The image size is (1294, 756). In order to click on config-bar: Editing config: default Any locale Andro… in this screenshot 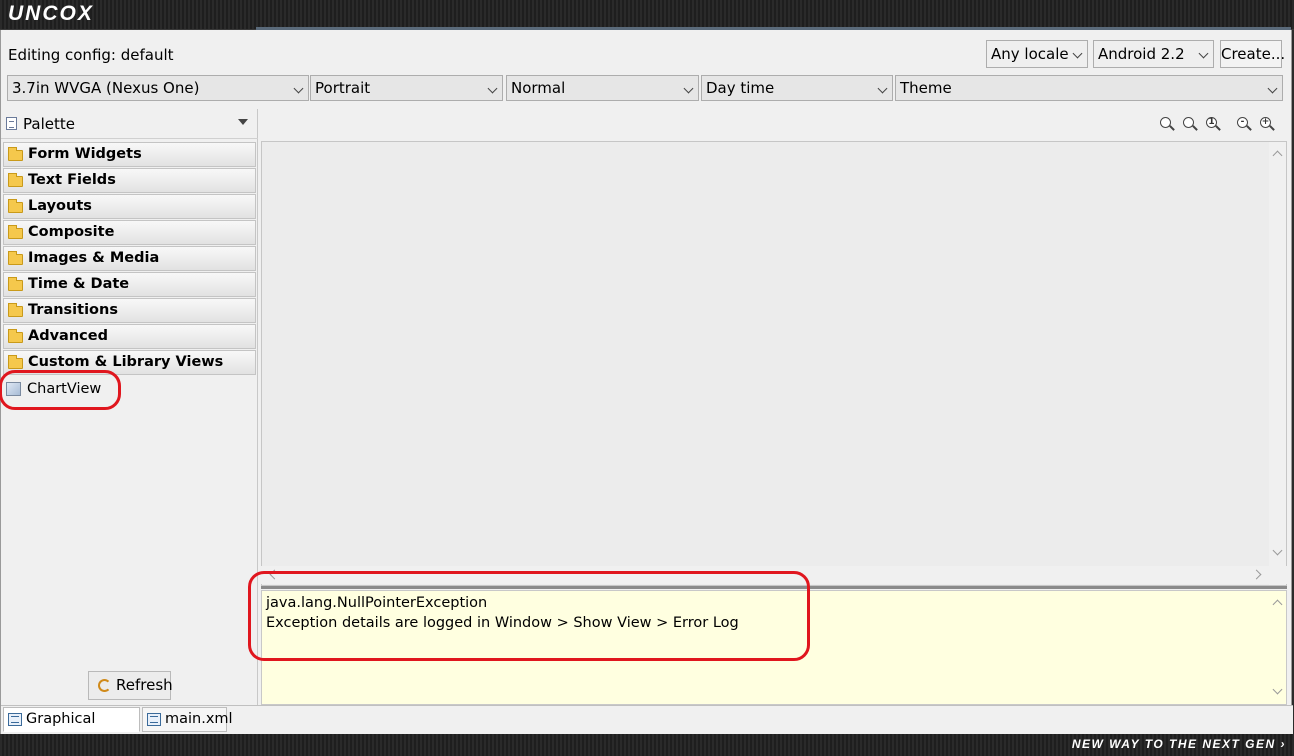, I will do `click(647, 51)`.